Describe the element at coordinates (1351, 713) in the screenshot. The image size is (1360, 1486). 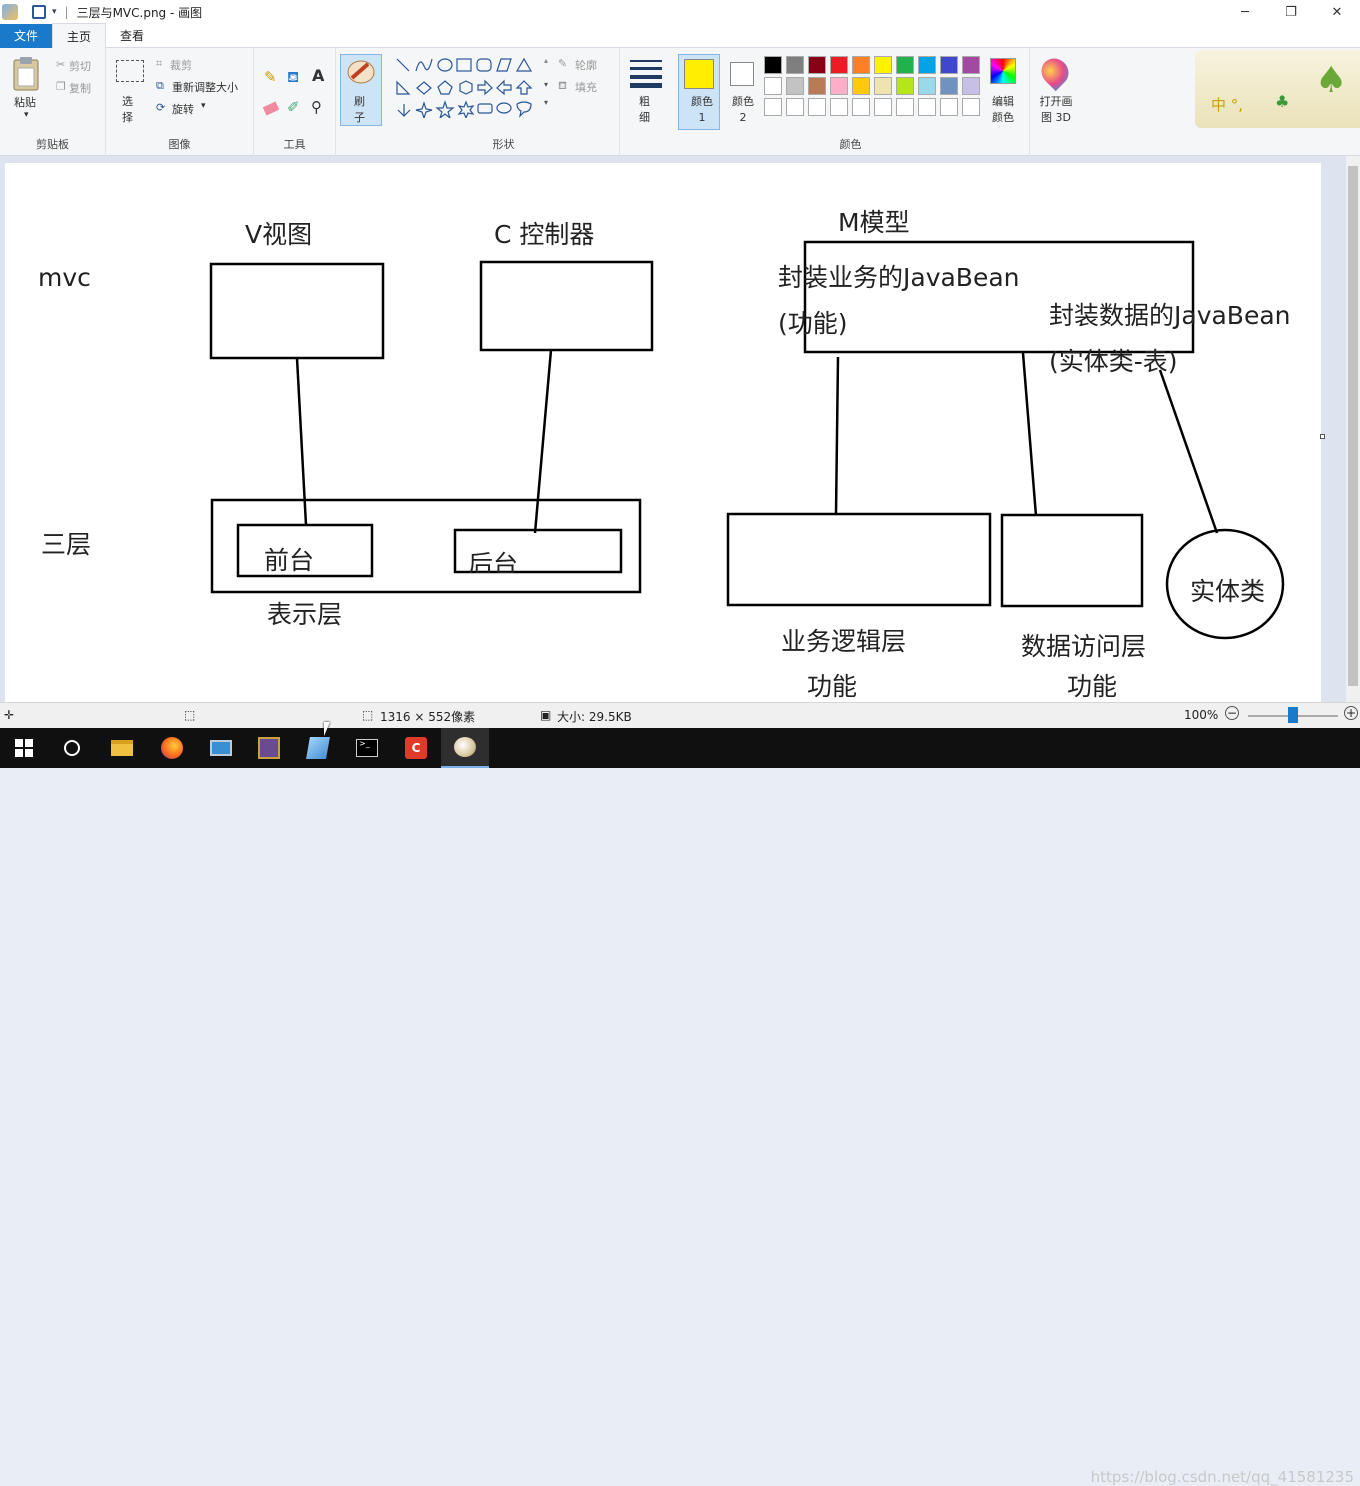
I see `zoom-in-button: +` at that location.